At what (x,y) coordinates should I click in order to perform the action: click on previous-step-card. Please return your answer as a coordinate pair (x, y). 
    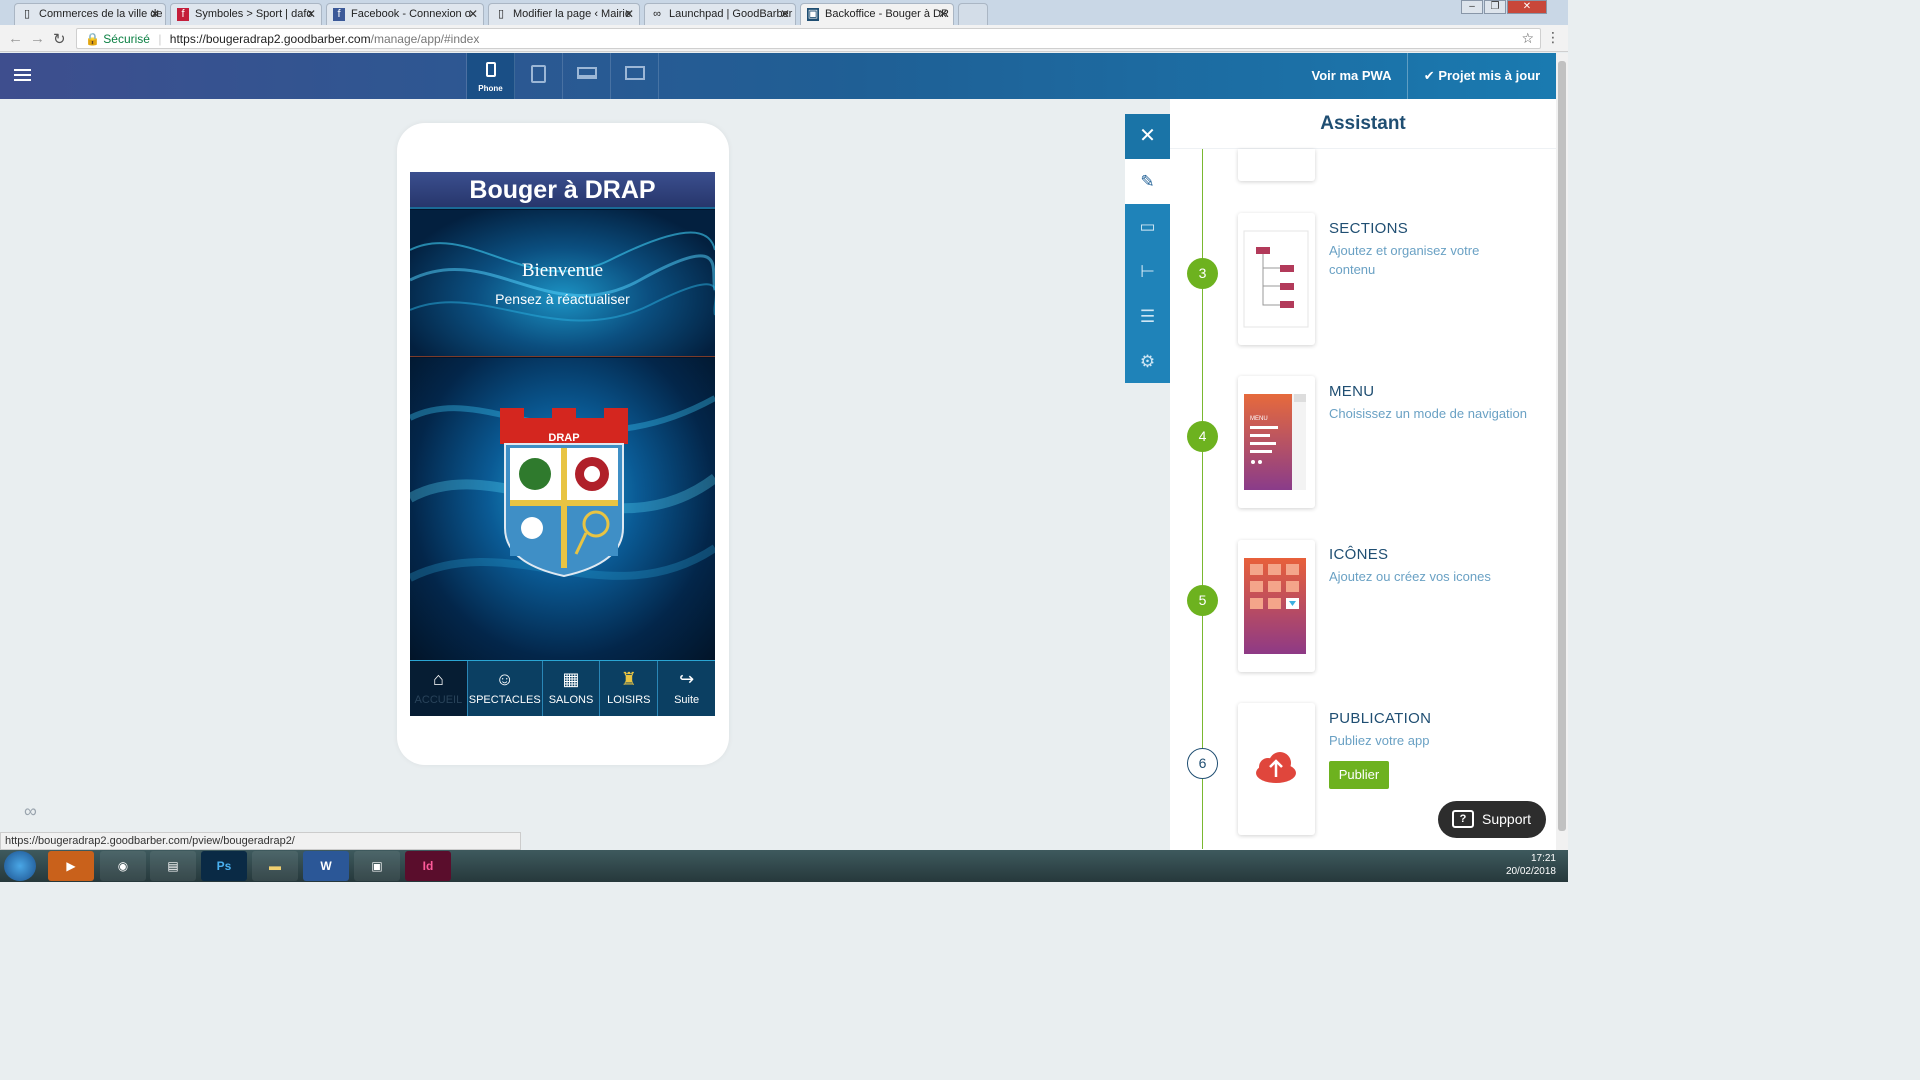
    Looking at the image, I should click on (1276, 165).